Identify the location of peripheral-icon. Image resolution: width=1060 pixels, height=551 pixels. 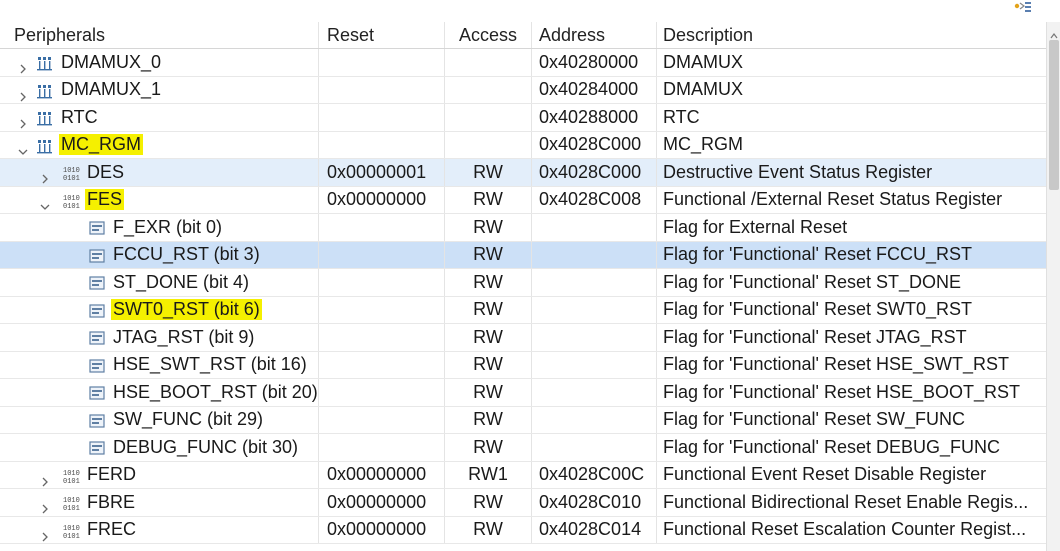
(45, 63).